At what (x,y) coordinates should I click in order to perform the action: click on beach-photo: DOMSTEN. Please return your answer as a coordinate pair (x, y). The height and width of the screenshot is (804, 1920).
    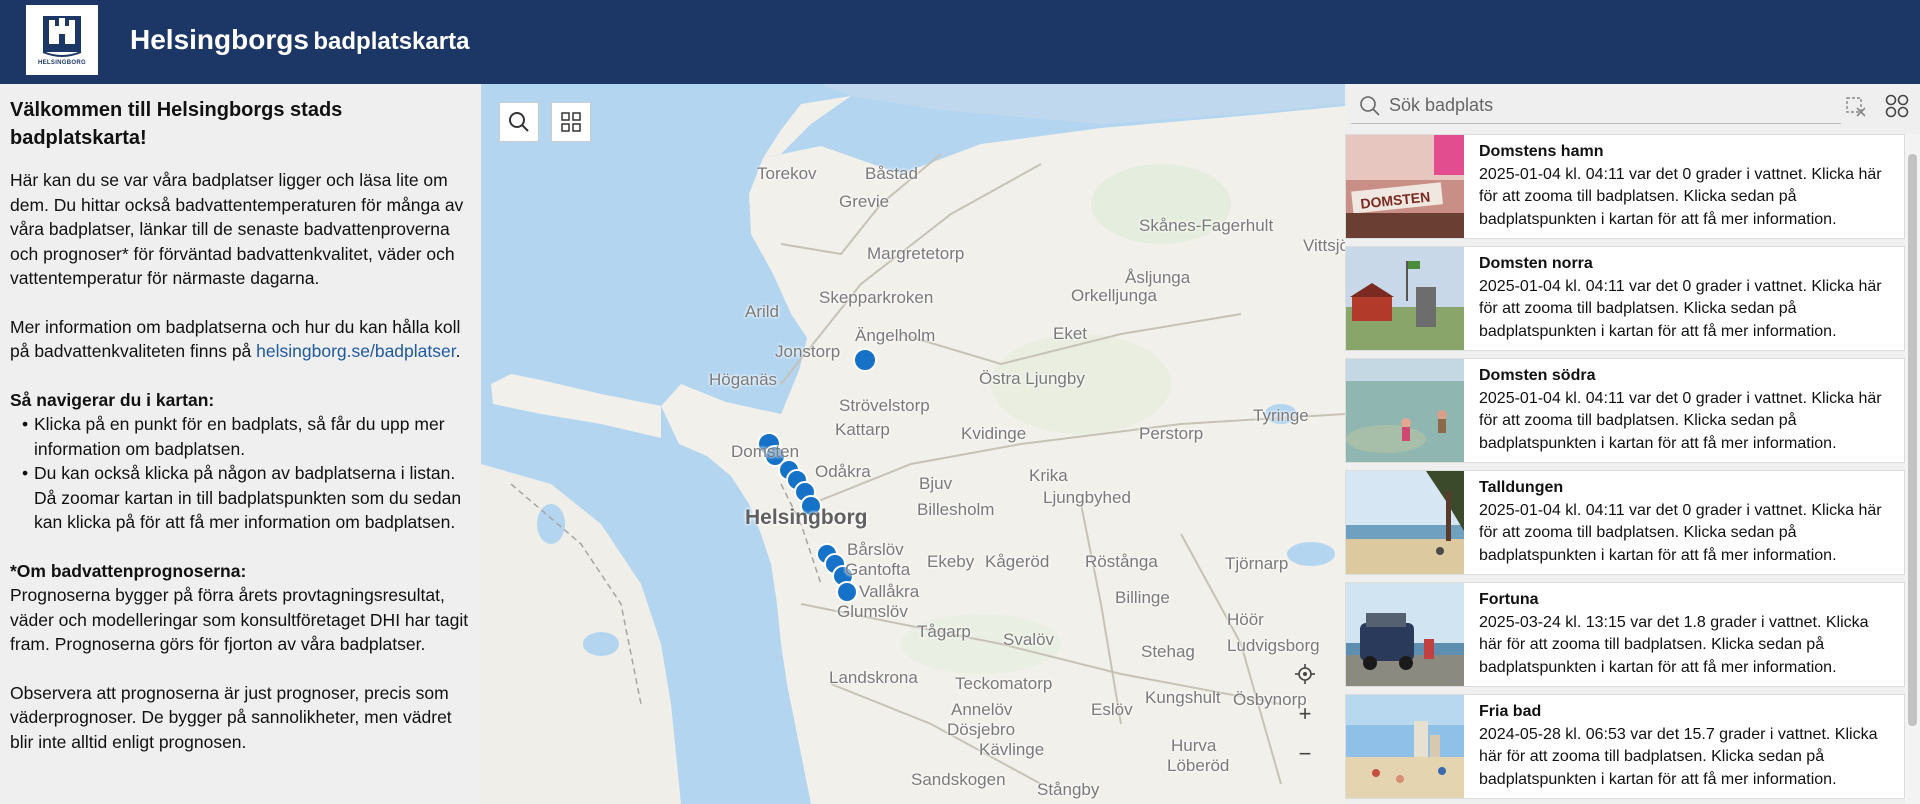
    Looking at the image, I should click on (1405, 186).